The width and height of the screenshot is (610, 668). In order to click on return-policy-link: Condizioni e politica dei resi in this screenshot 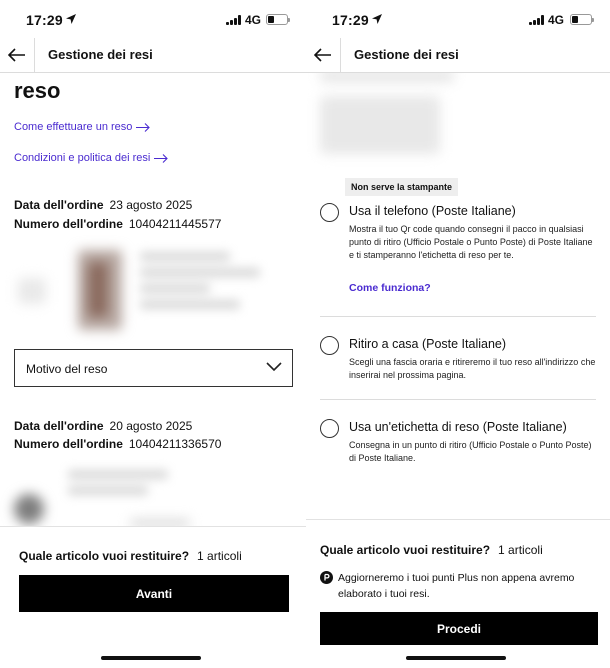, I will do `click(91, 158)`.